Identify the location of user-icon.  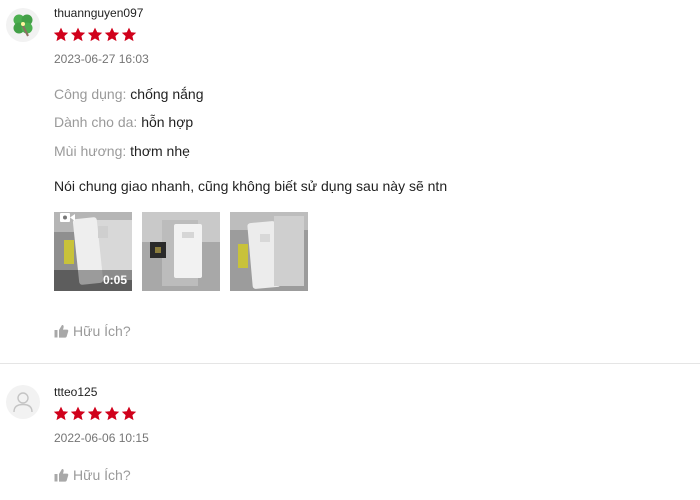
(23, 402).